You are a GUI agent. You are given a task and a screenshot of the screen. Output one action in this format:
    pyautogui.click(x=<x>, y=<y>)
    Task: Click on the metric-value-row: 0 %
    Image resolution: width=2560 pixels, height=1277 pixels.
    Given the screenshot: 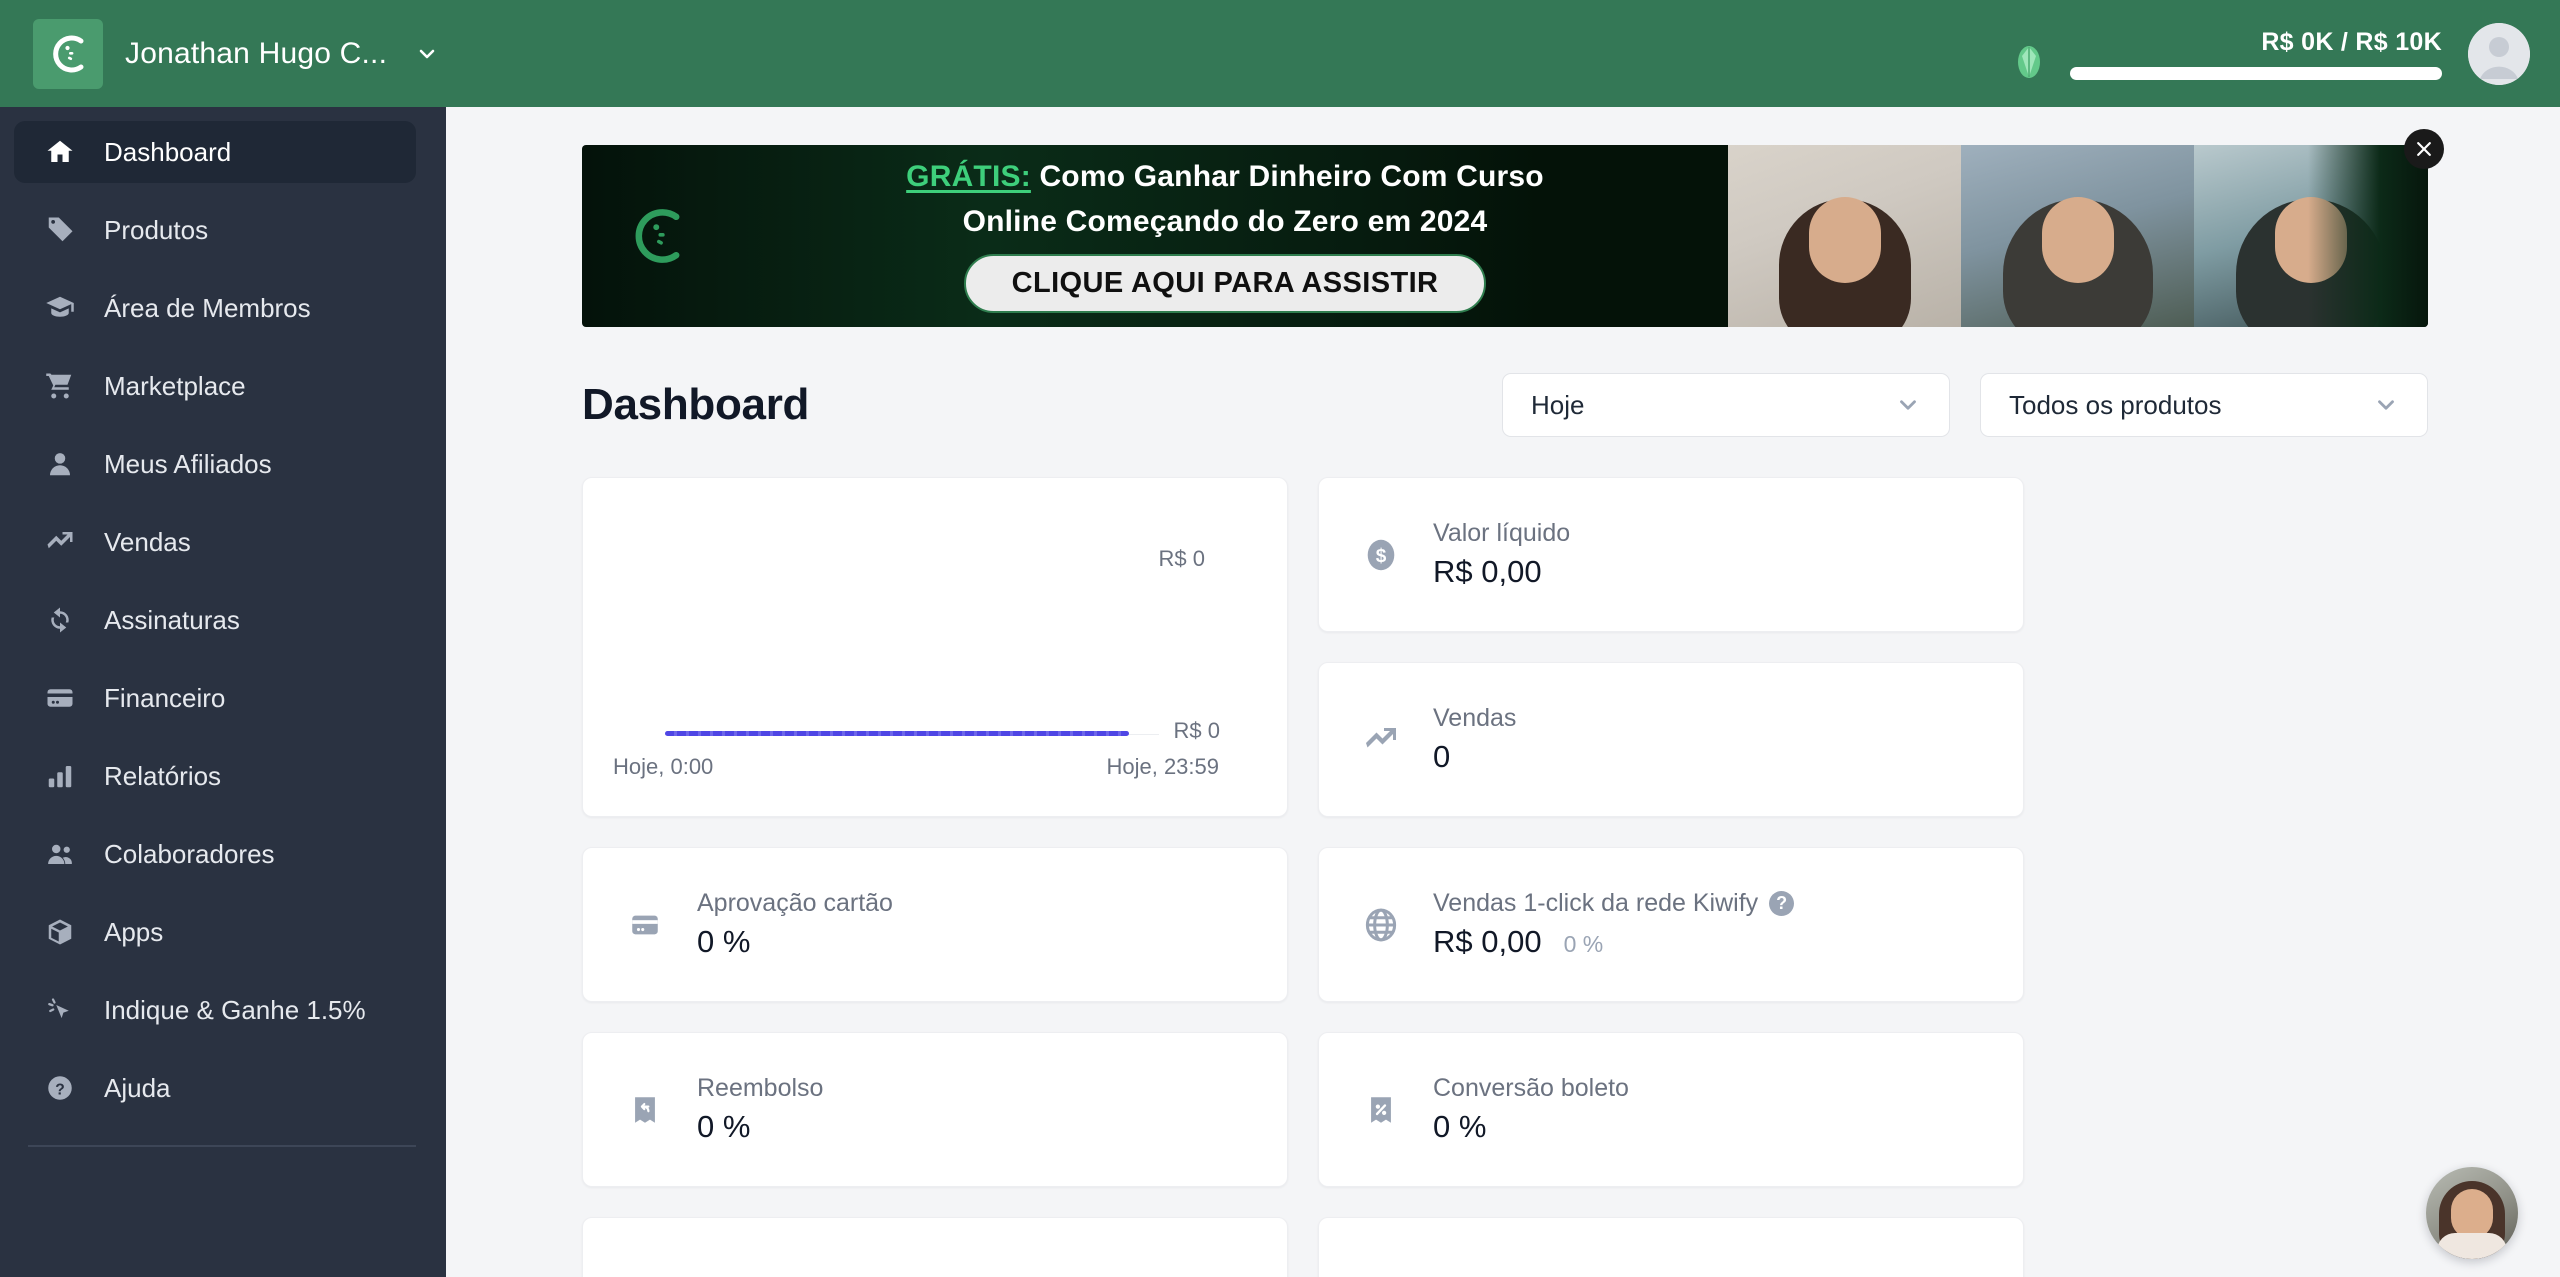 What is the action you would take?
    pyautogui.click(x=795, y=942)
    